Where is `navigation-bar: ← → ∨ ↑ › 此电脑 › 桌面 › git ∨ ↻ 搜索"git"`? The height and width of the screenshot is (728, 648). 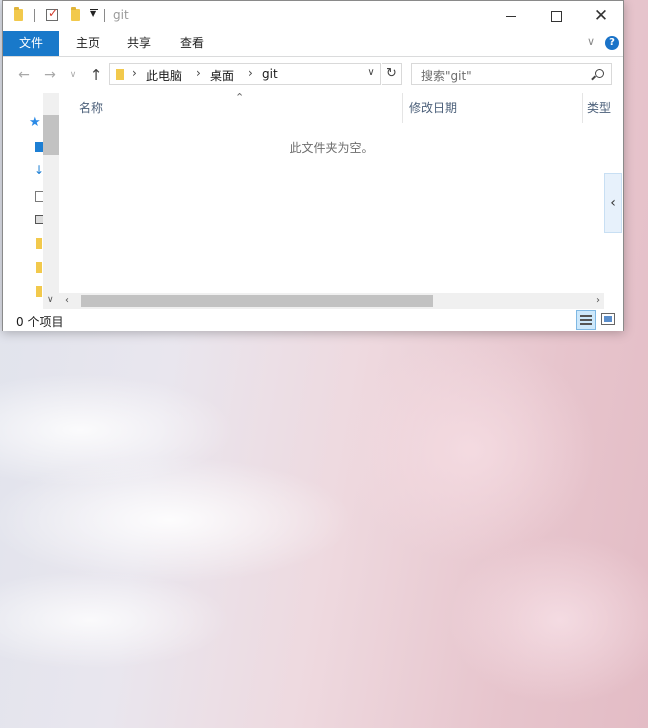
navigation-bar: ← → ∨ ↑ › 此电脑 › 桌面 › git ∨ ↻ 搜索"git" is located at coordinates (313, 75).